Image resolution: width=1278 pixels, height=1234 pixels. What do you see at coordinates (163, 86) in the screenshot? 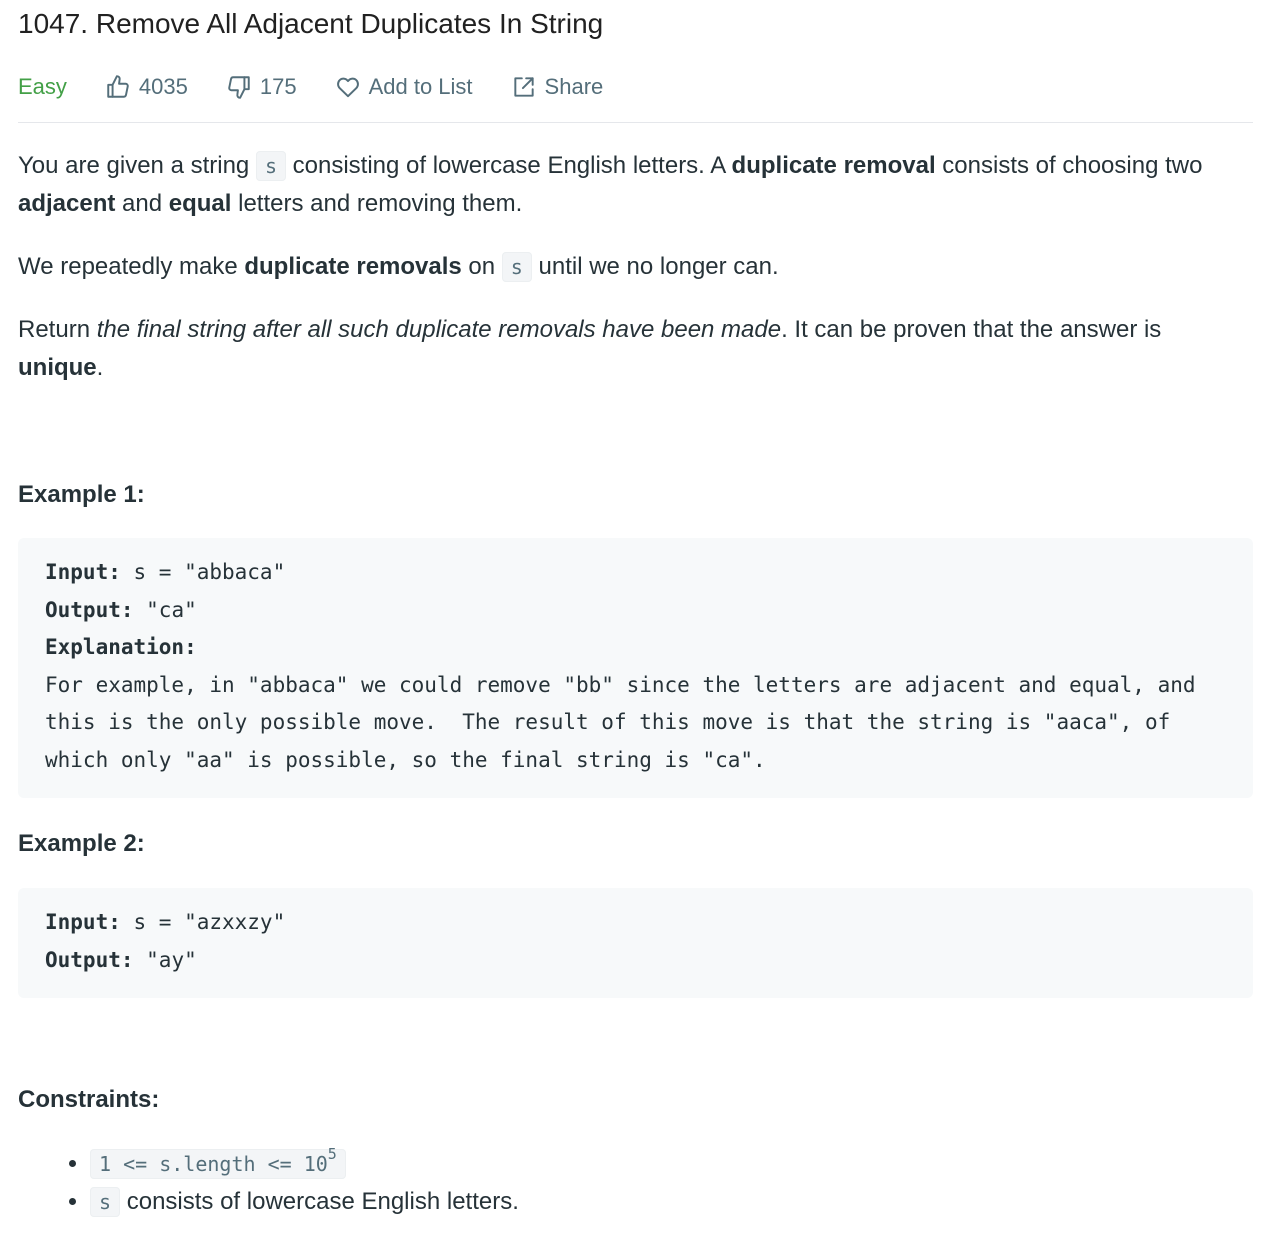
I see `like-count: 4035` at bounding box center [163, 86].